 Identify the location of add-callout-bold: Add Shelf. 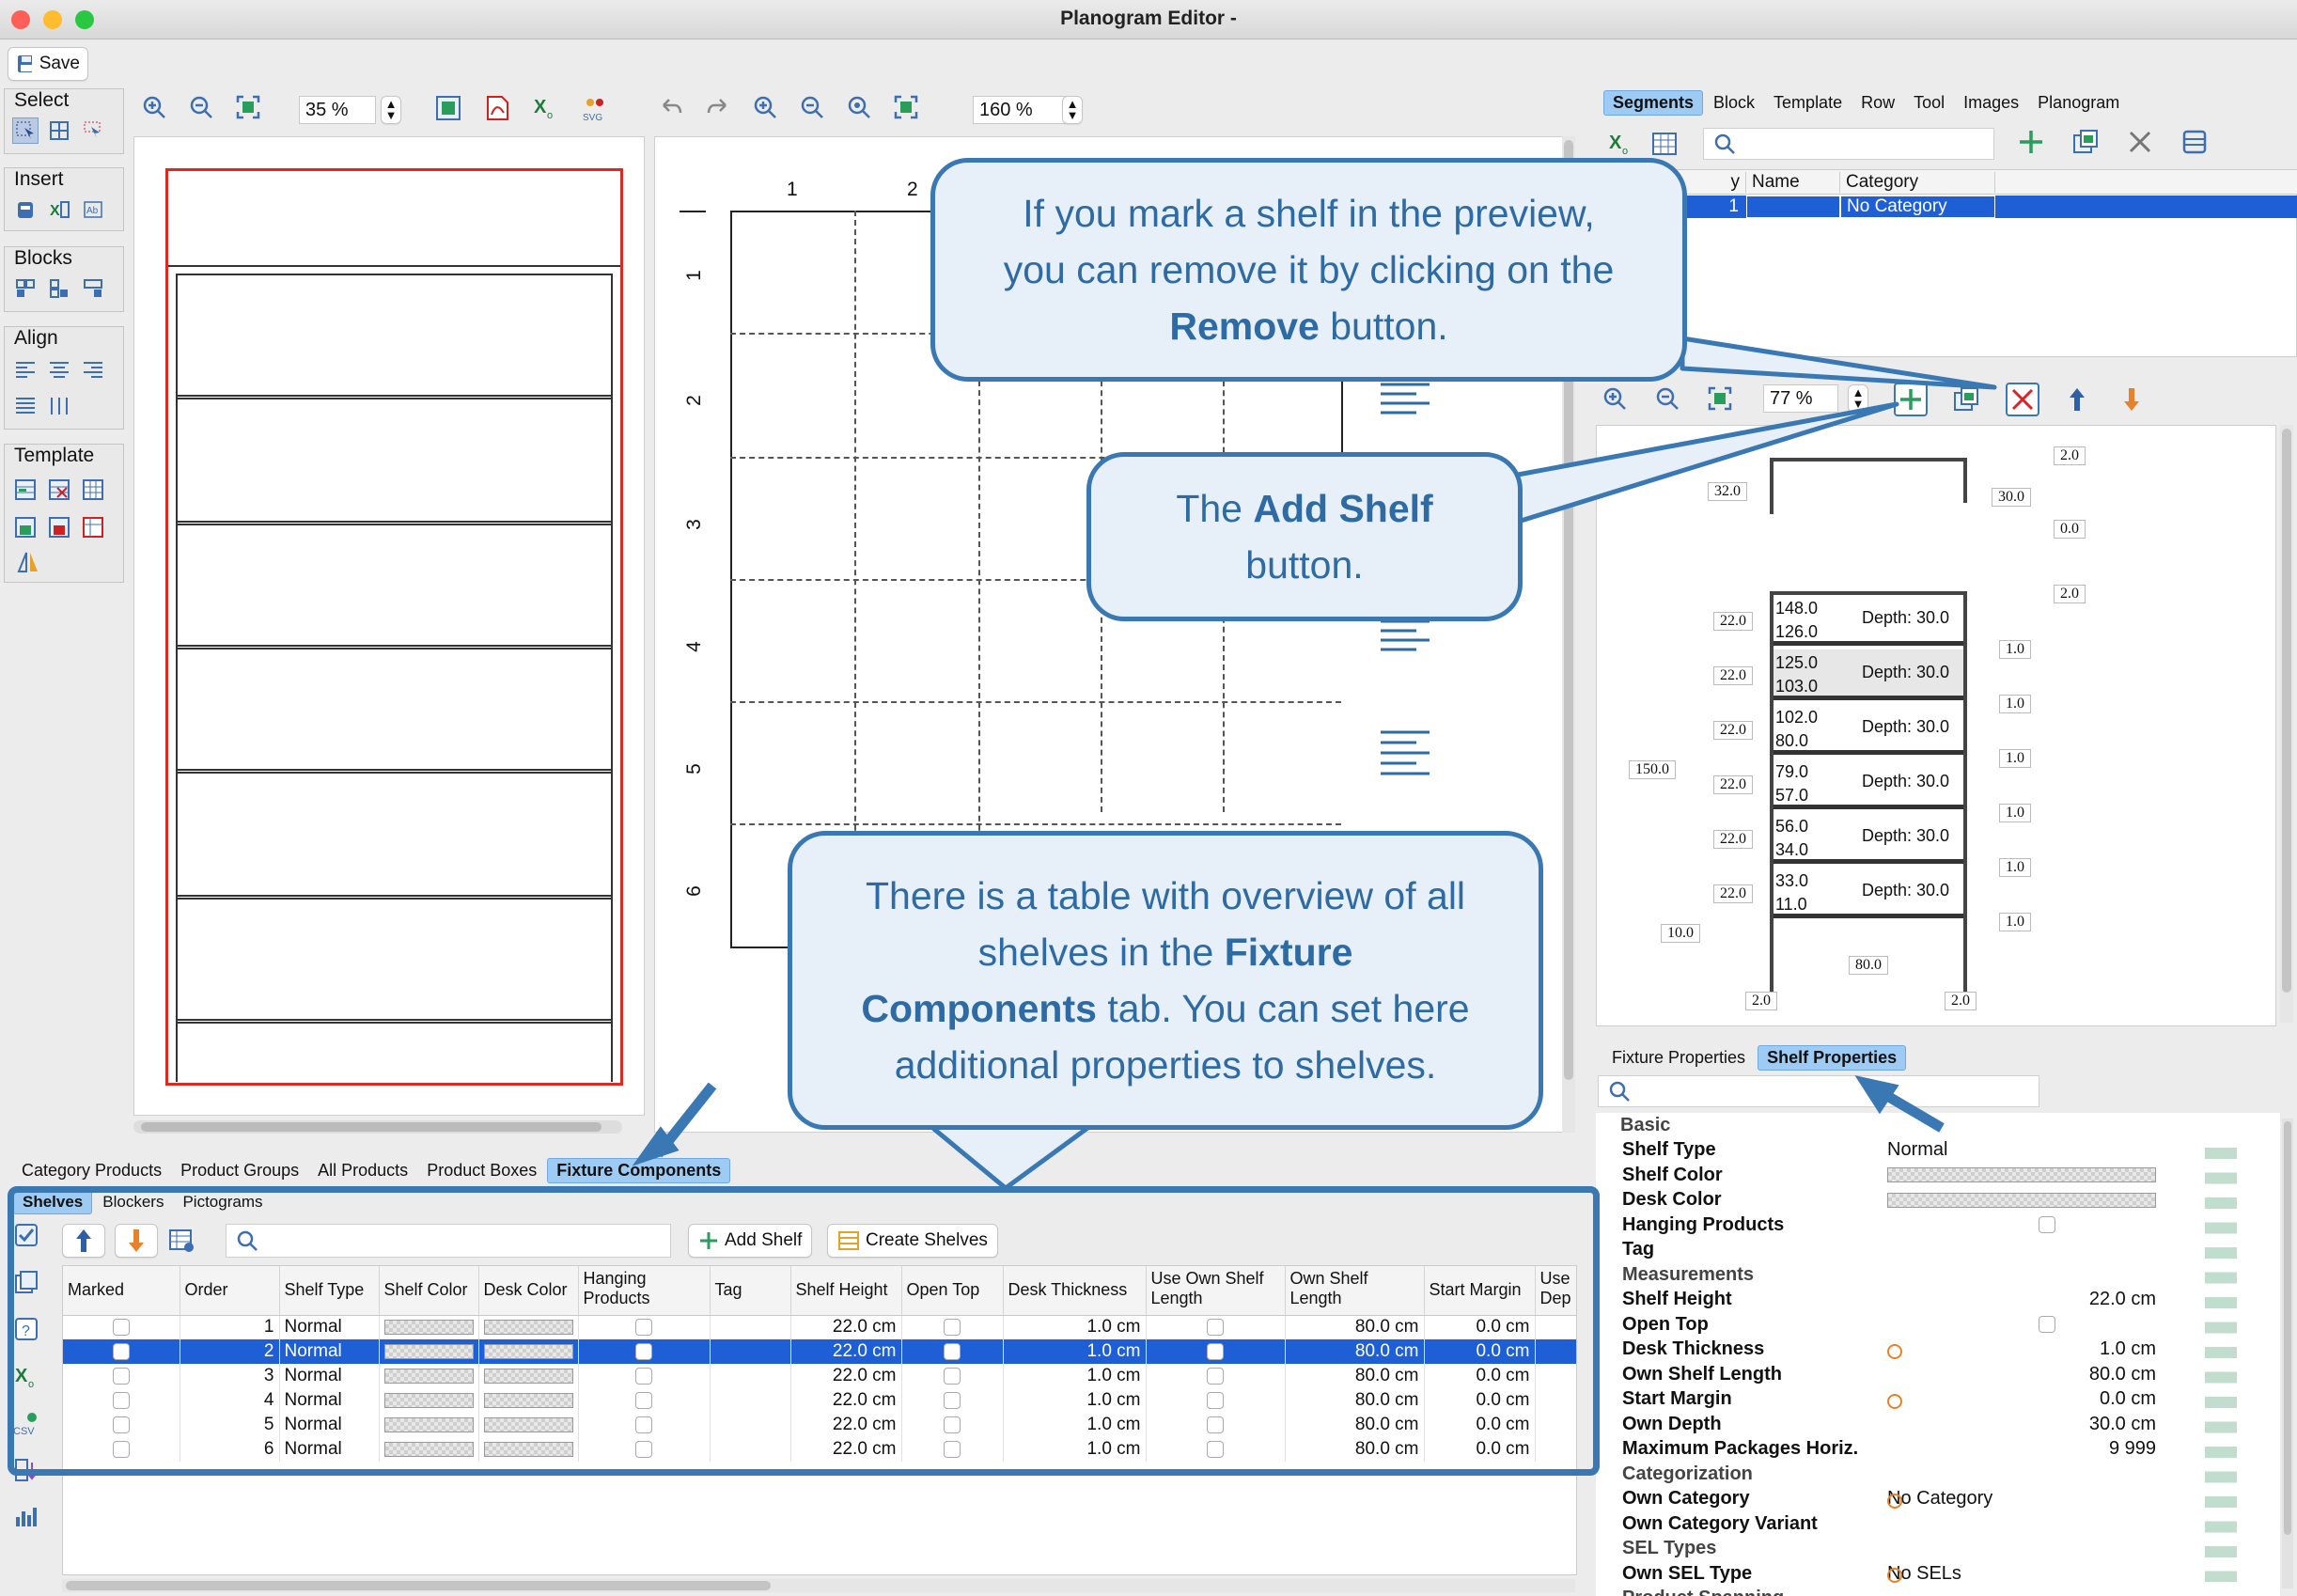
(1343, 508).